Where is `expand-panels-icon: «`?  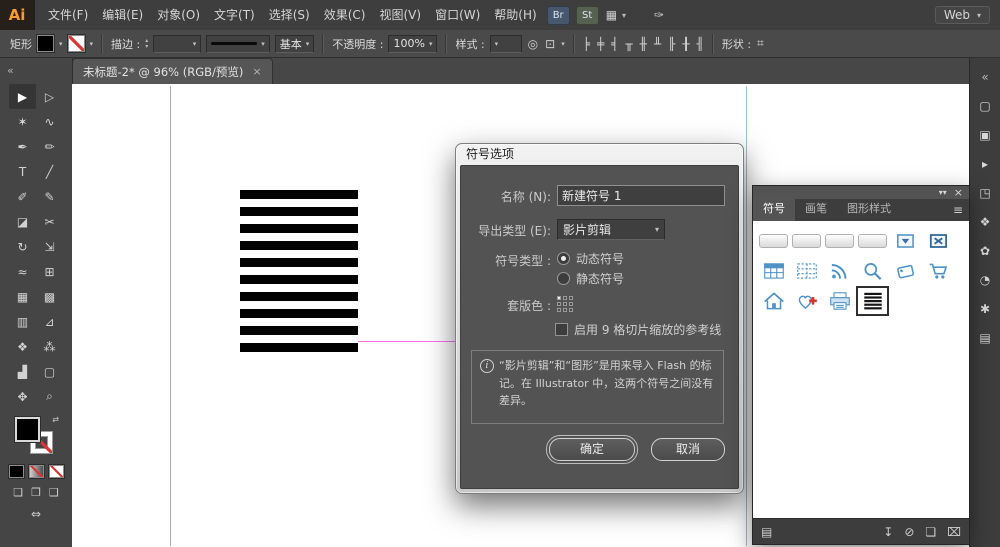 expand-panels-icon: « is located at coordinates (985, 76).